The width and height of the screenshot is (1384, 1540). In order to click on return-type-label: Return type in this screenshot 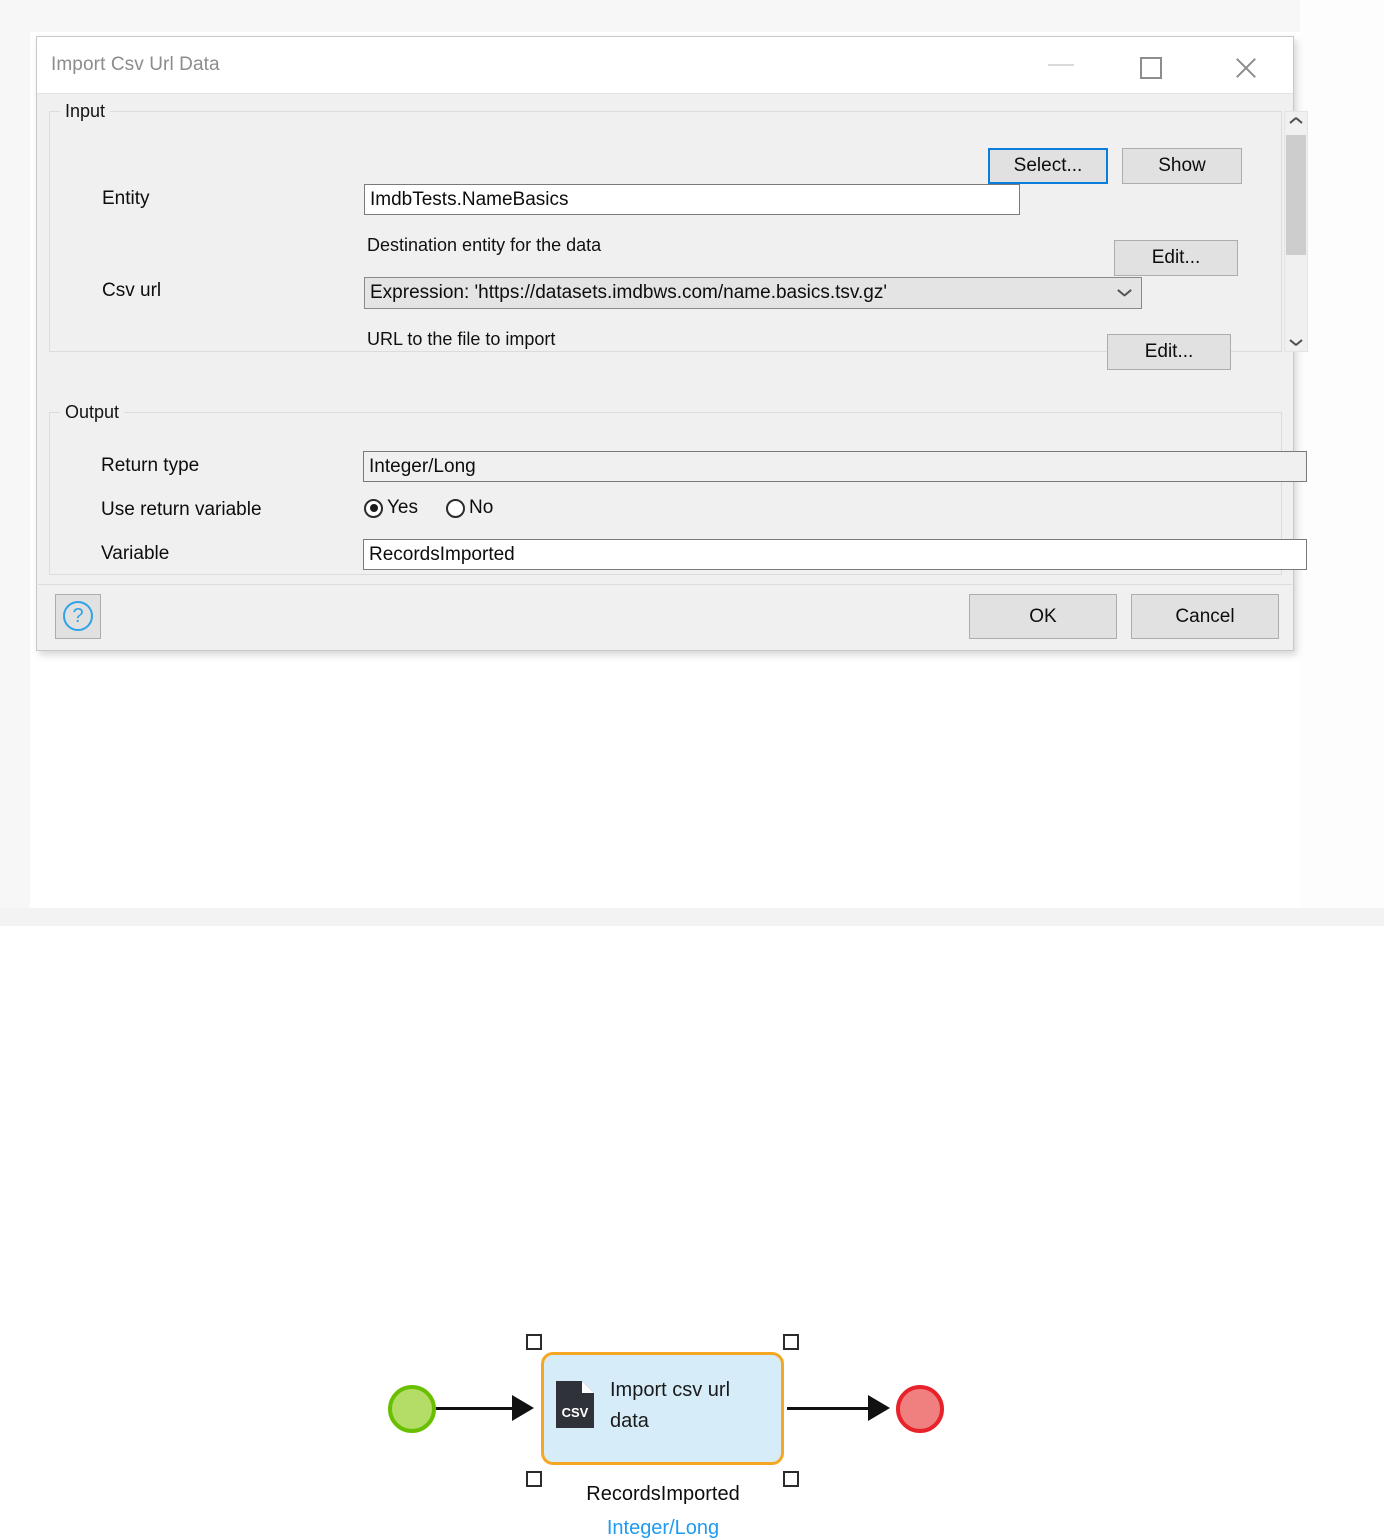, I will do `click(150, 465)`.